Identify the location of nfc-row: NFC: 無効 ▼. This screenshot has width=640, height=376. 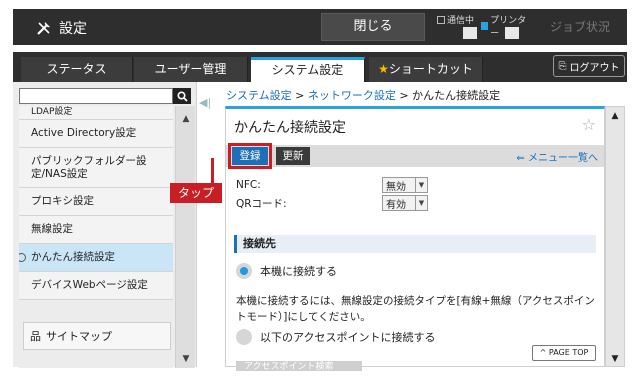
(332, 185).